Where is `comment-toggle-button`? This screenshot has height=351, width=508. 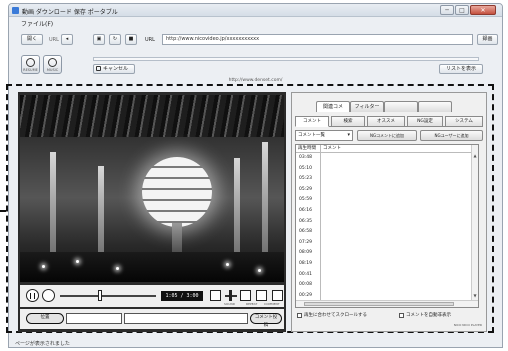 comment-toggle-button is located at coordinates (261, 295).